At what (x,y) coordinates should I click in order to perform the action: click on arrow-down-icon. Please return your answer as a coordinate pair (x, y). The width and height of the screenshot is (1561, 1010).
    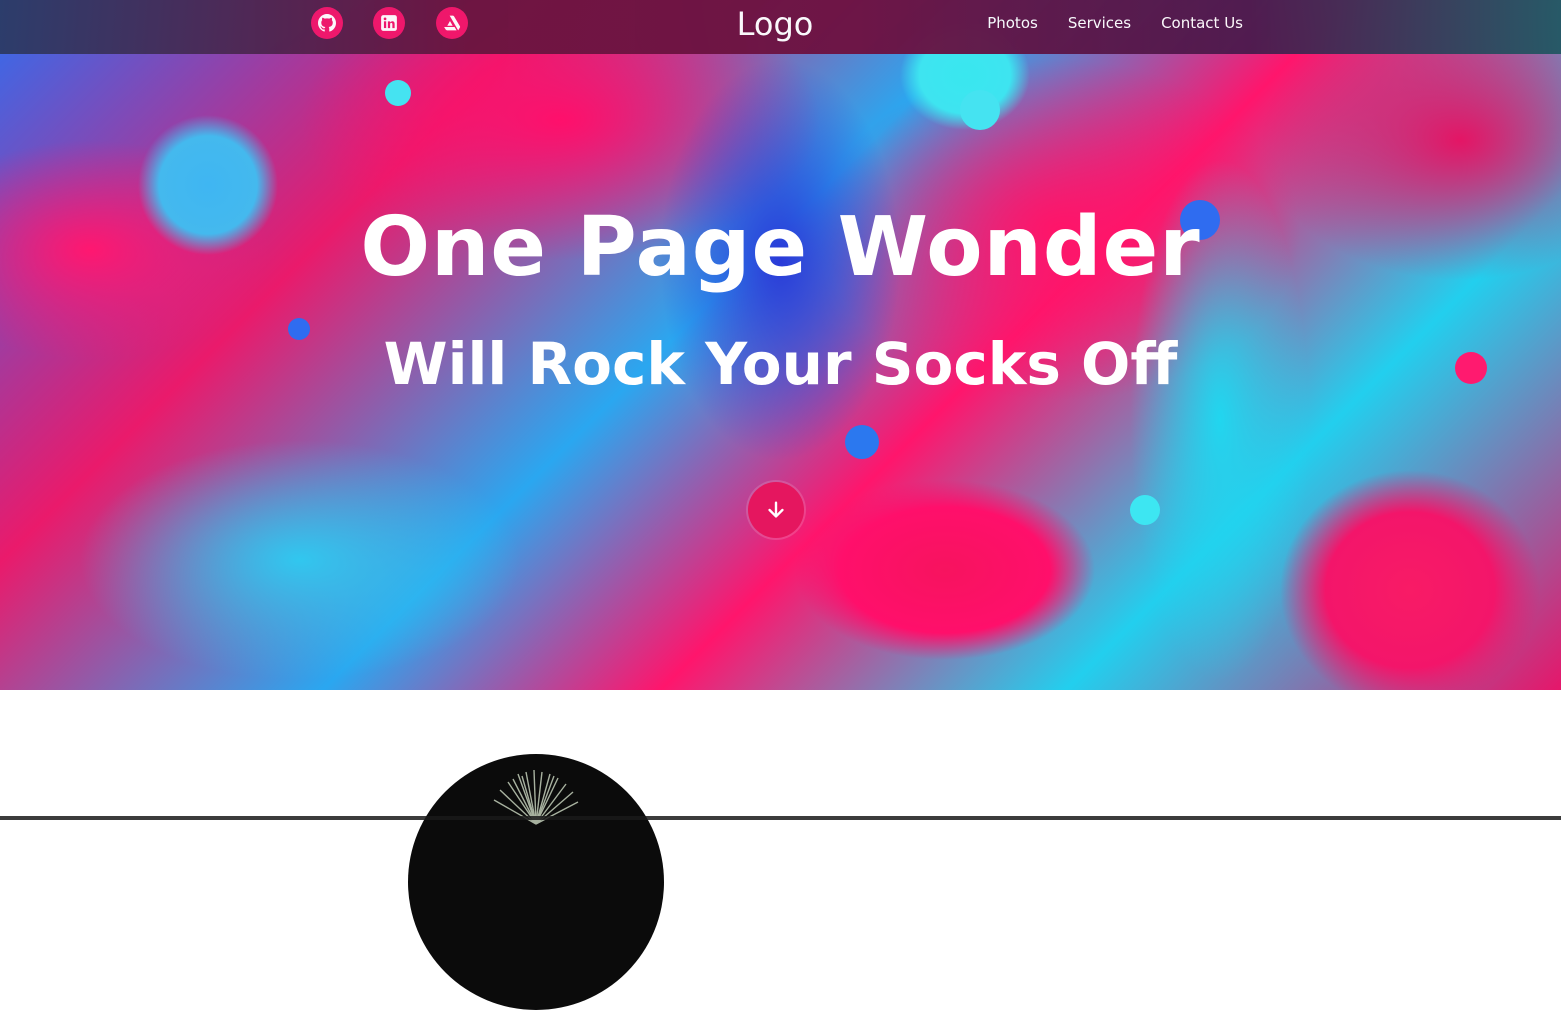
    Looking at the image, I should click on (776, 509).